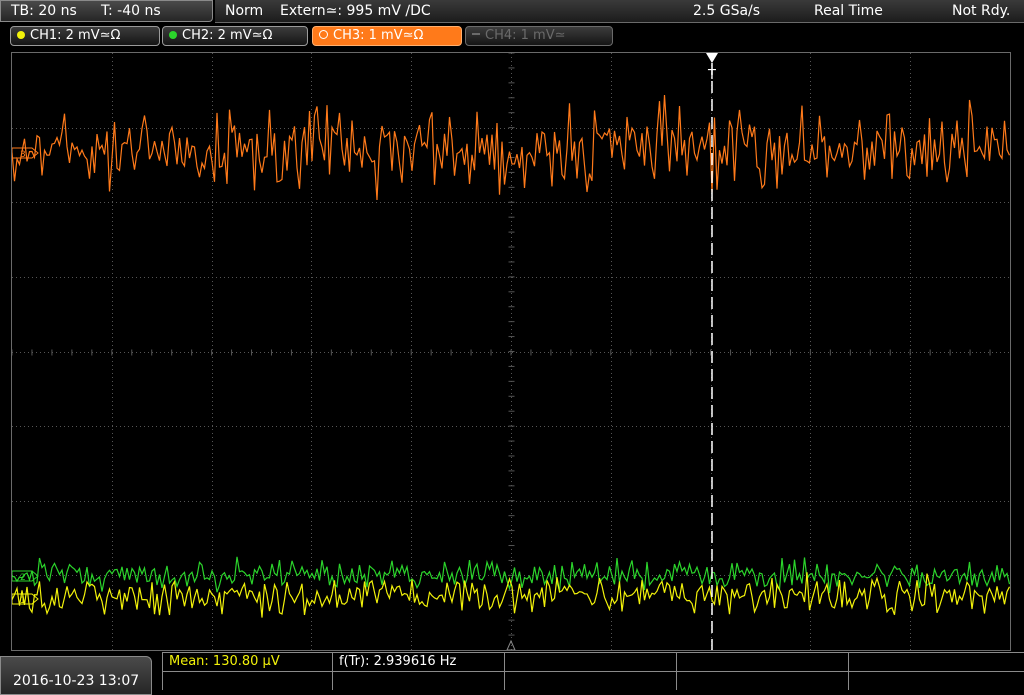  Describe the element at coordinates (848, 11) in the screenshot. I see `acquisition-mode: Real Time` at that location.